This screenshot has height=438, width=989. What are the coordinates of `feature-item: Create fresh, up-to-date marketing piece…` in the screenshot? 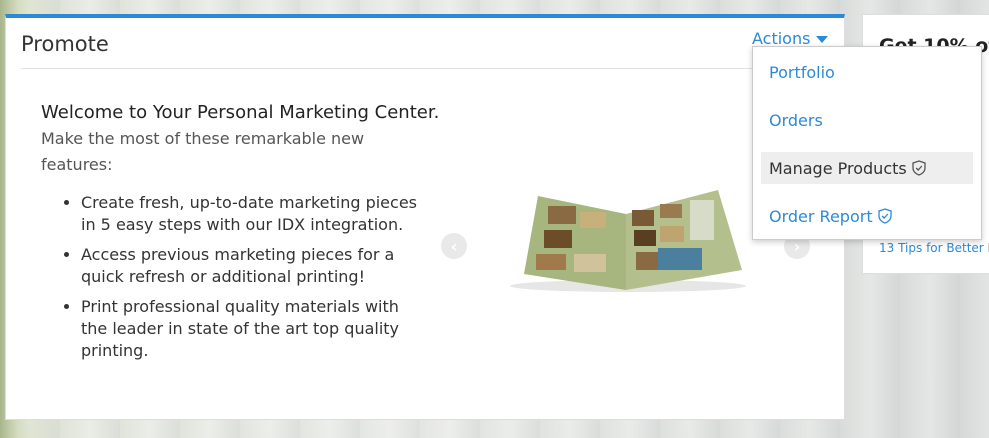 It's located at (253, 214).